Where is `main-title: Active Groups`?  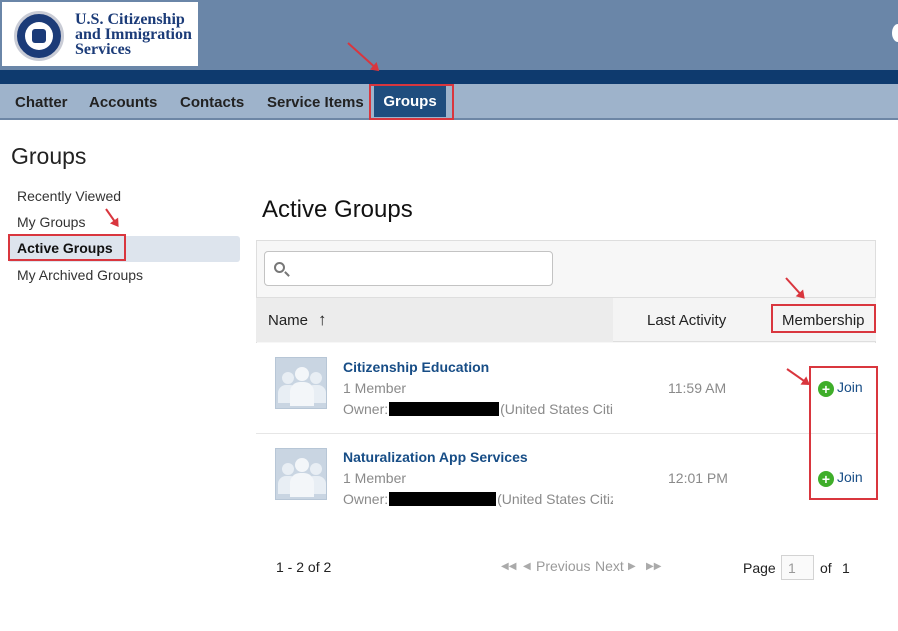
main-title: Active Groups is located at coordinates (337, 209).